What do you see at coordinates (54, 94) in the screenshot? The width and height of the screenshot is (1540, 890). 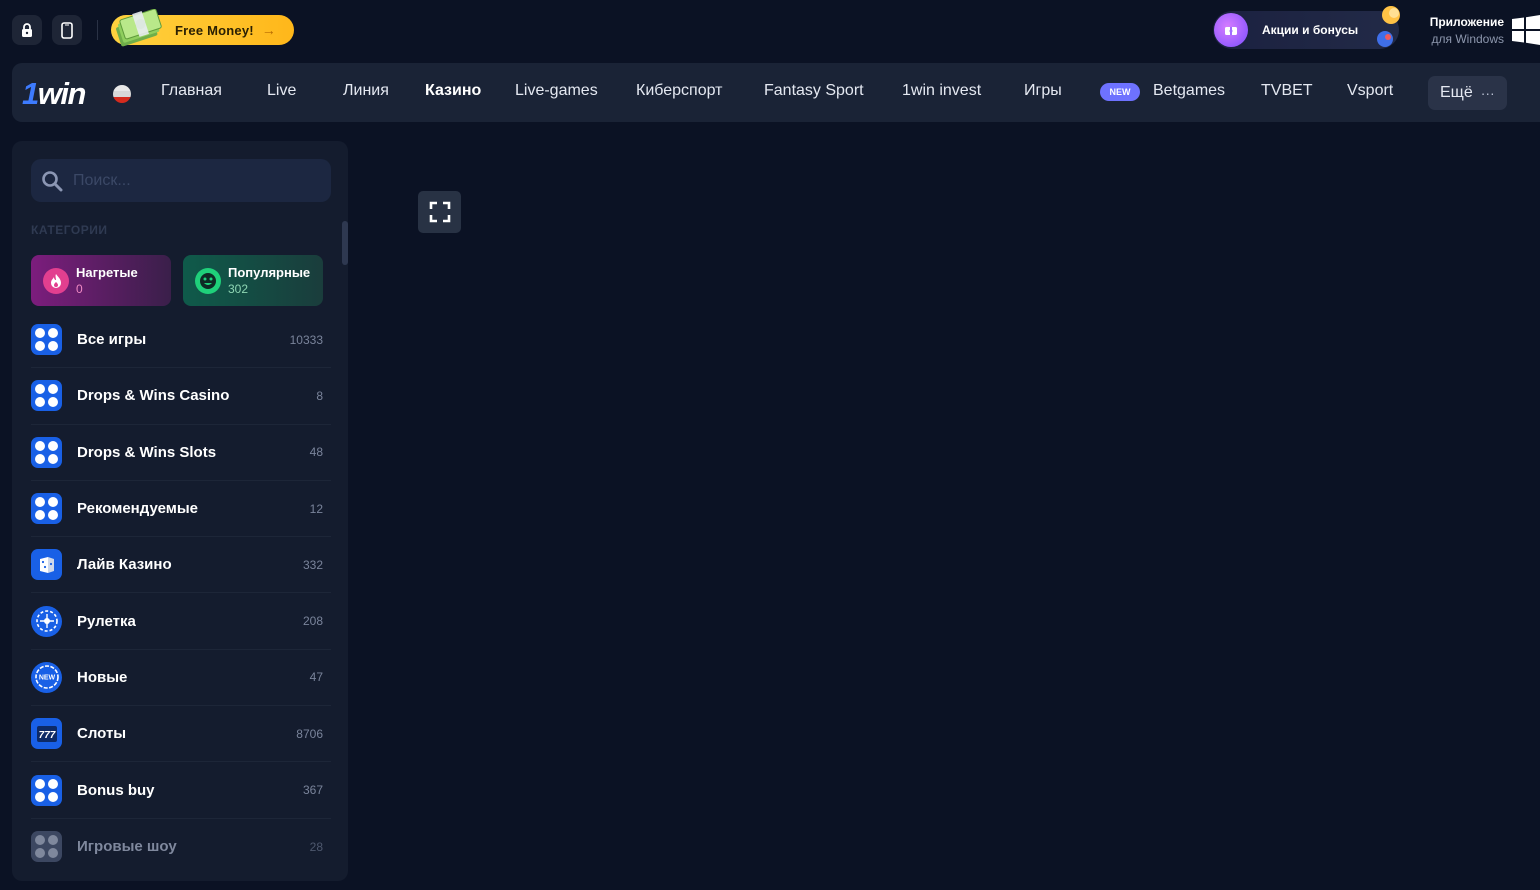 I see `logo-1win: 1win` at bounding box center [54, 94].